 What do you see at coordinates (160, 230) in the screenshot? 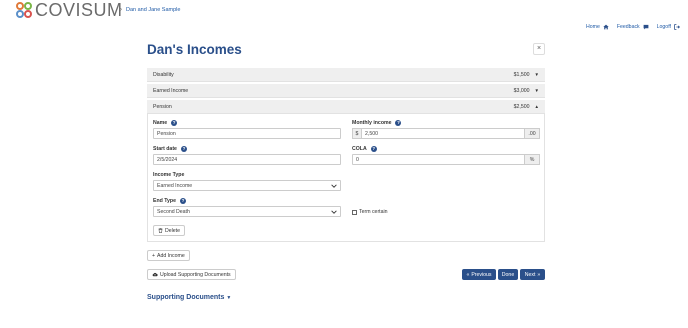
I see `trash-icon` at bounding box center [160, 230].